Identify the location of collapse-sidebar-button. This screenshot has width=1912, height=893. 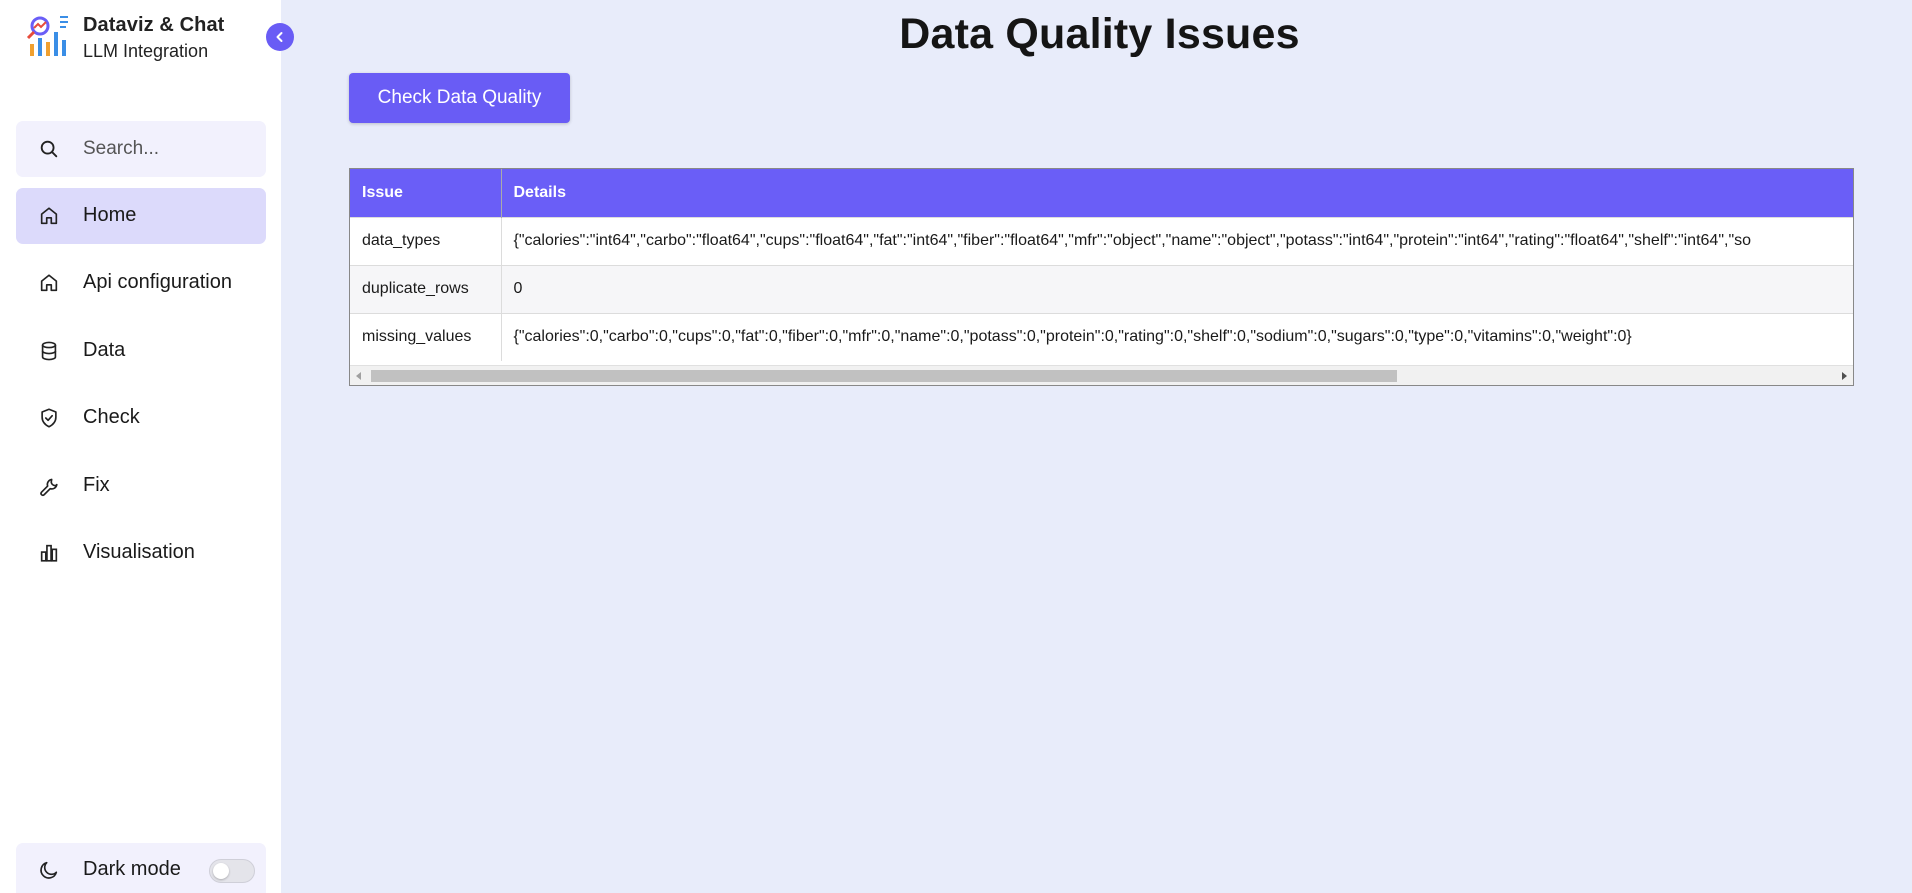
(280, 37).